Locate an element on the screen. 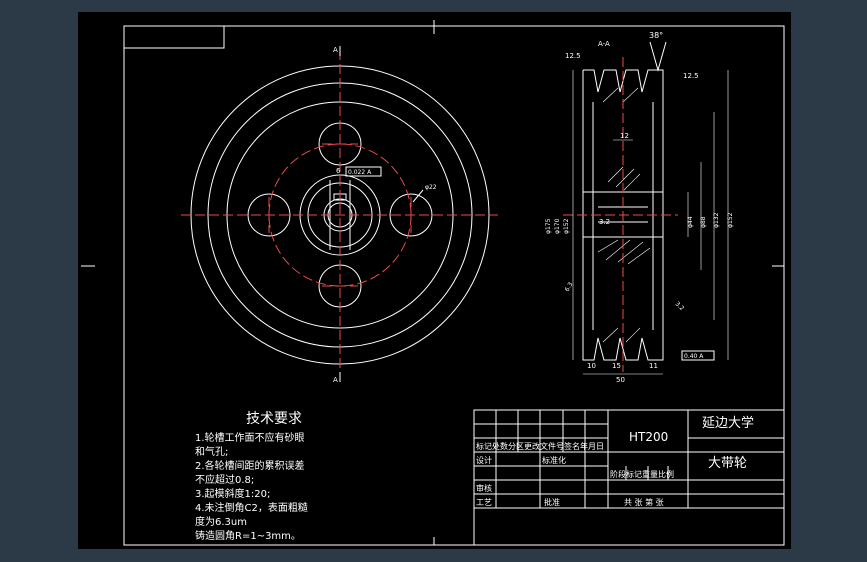  dim-bore-chamfer: 3.2 is located at coordinates (604, 222).